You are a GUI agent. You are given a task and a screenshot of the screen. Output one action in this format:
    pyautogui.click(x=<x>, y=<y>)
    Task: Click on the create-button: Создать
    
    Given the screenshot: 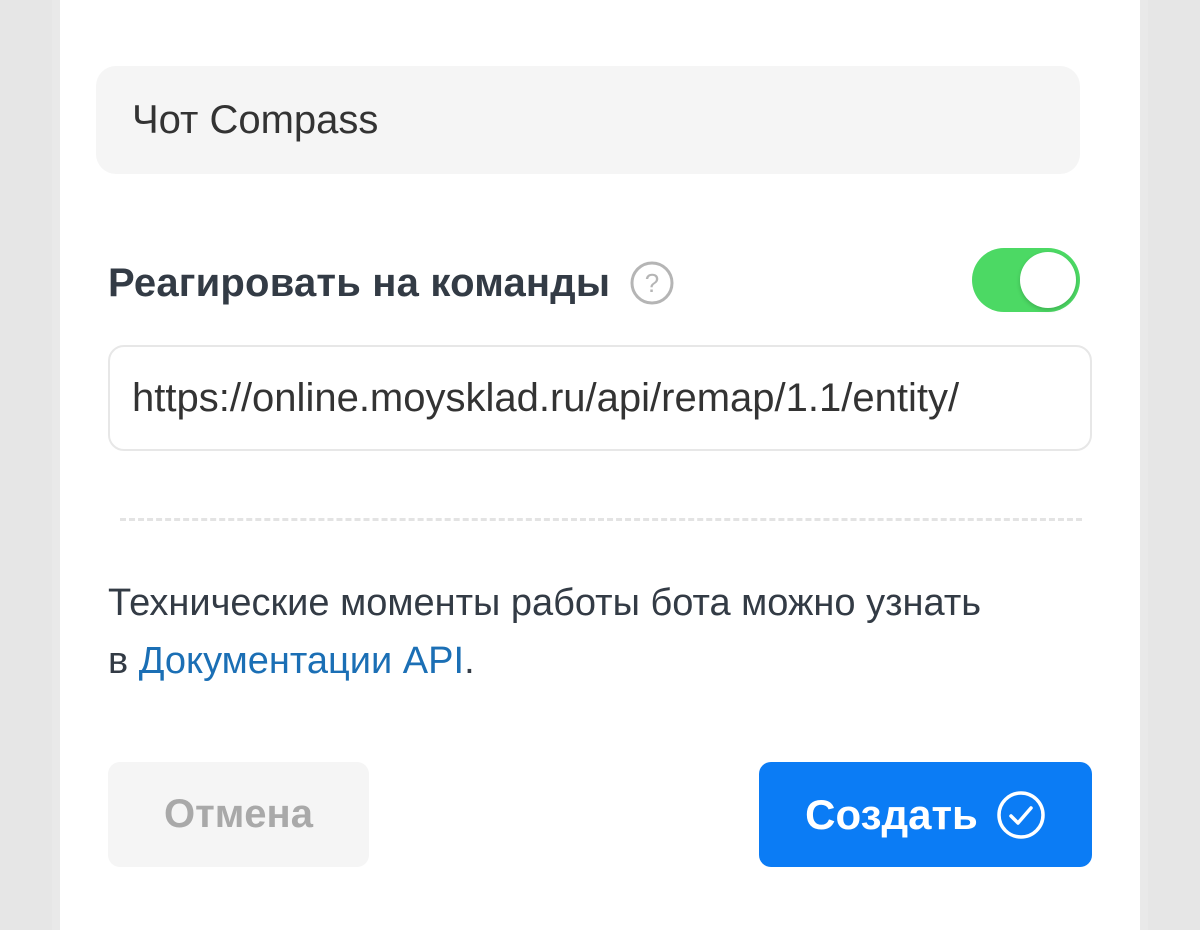 What is the action you would take?
    pyautogui.click(x=925, y=814)
    